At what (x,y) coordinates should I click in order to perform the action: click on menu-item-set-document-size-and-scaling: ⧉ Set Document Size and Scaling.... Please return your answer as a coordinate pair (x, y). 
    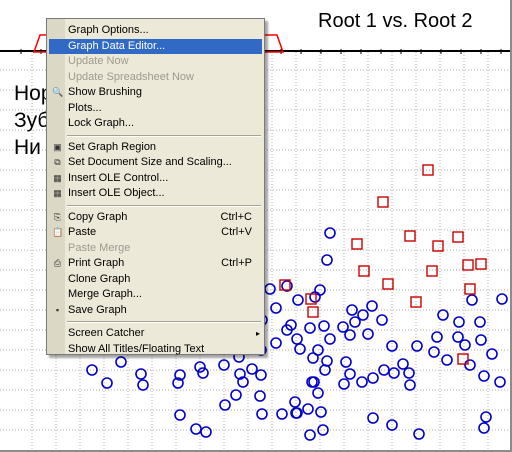
    Looking at the image, I should click on (155, 162).